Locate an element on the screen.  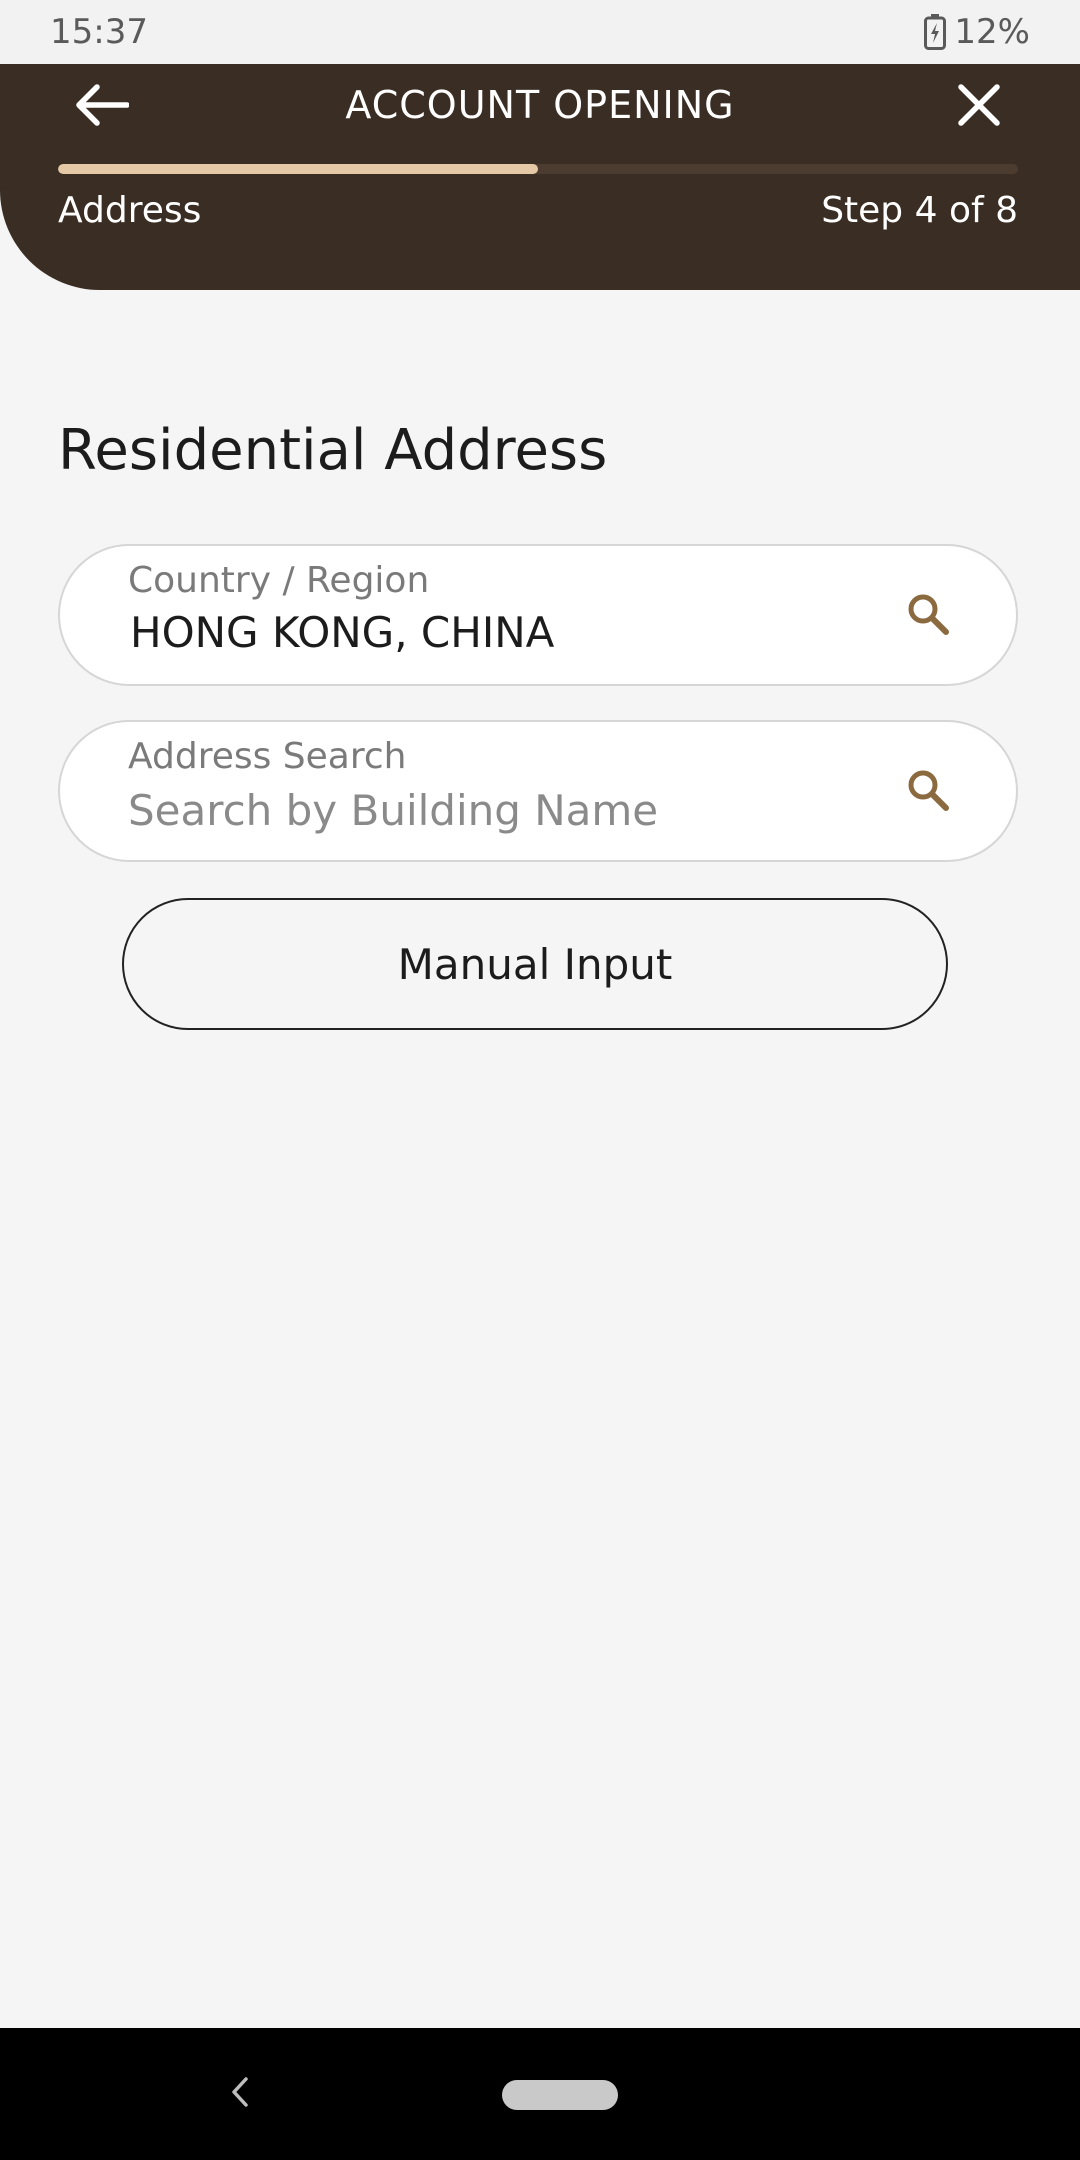
status-right: 12% is located at coordinates (977, 32).